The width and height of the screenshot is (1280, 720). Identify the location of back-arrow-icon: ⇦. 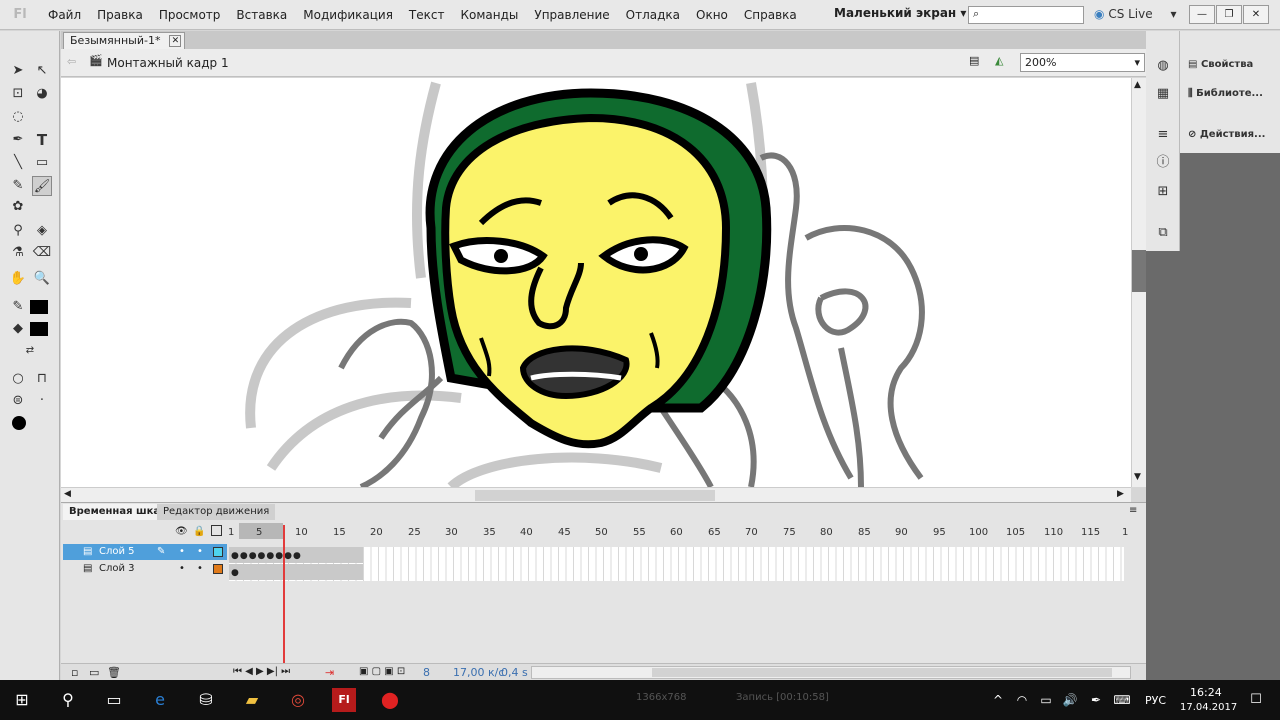
(71, 61).